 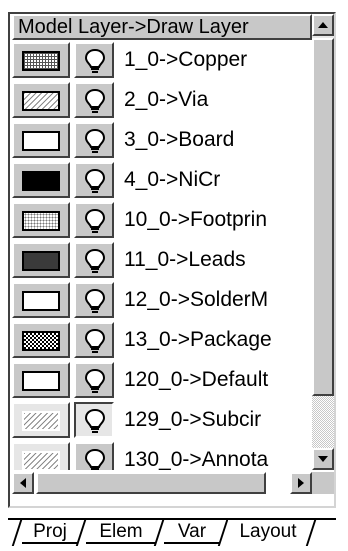 What do you see at coordinates (151, 483) in the screenshot?
I see `horizontal-scroll-thumb` at bounding box center [151, 483].